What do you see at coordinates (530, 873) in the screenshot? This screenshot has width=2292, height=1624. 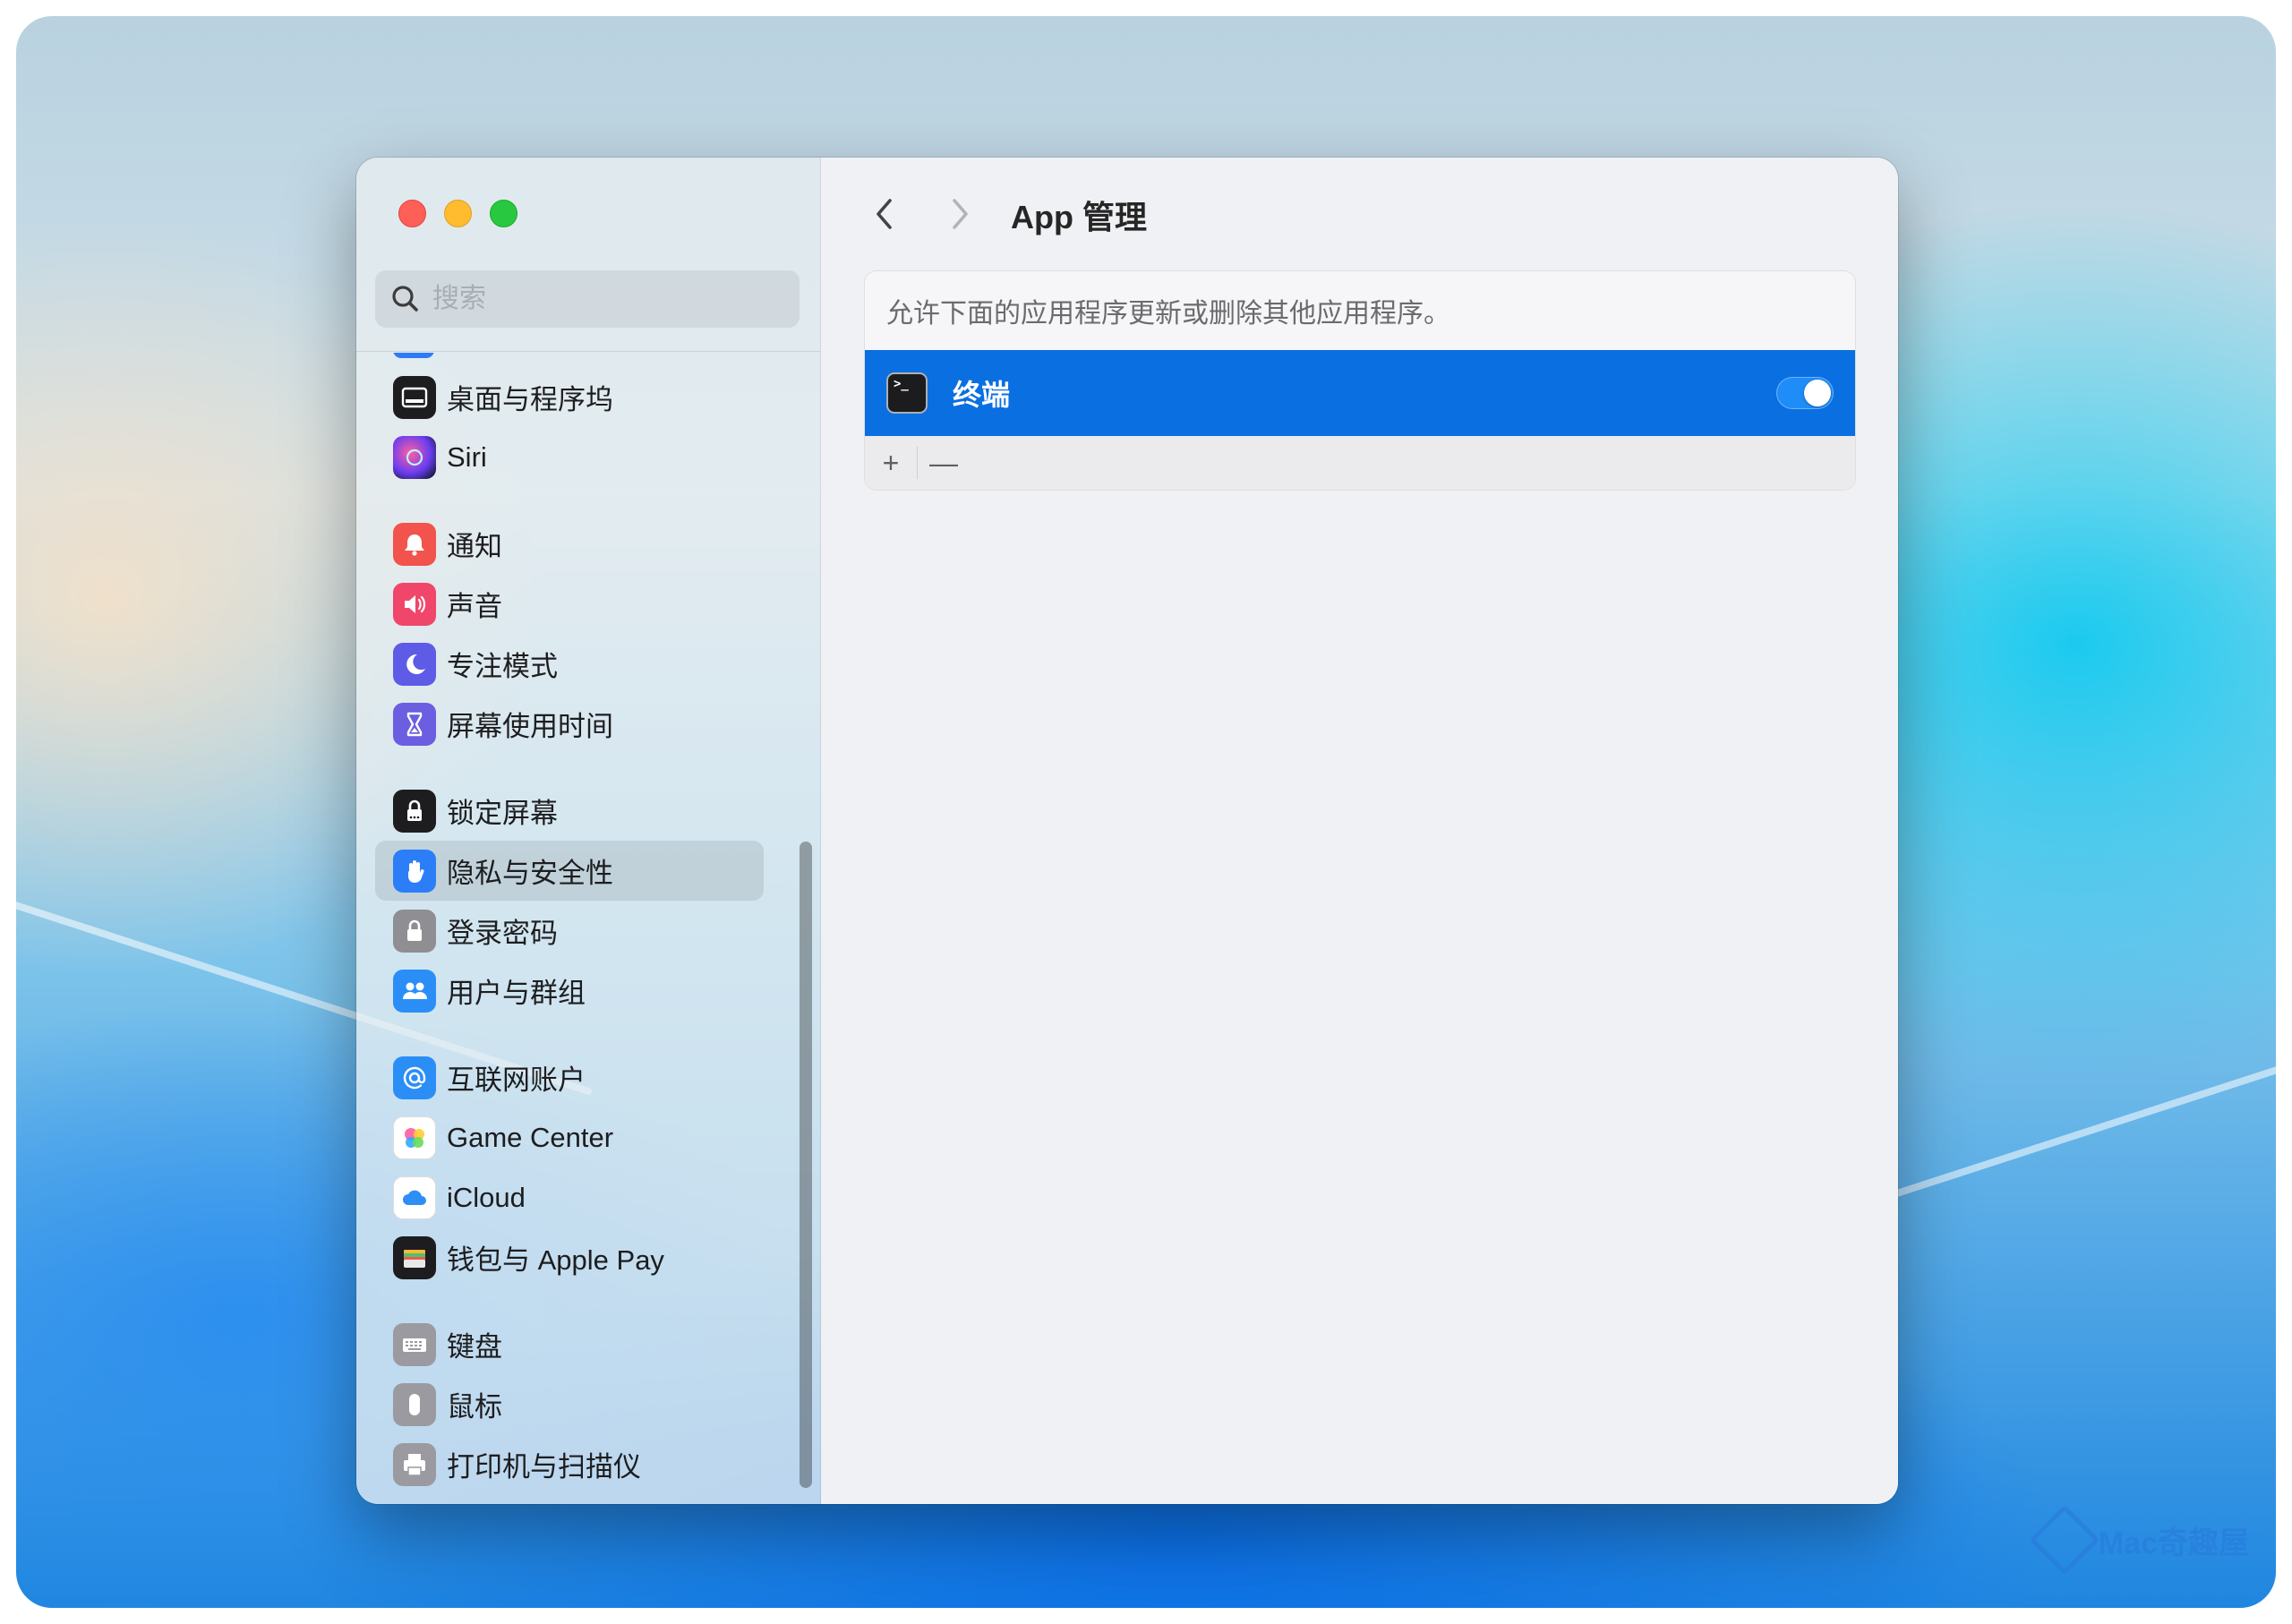 I see `sidebar-item-label: 隐私与安全性` at bounding box center [530, 873].